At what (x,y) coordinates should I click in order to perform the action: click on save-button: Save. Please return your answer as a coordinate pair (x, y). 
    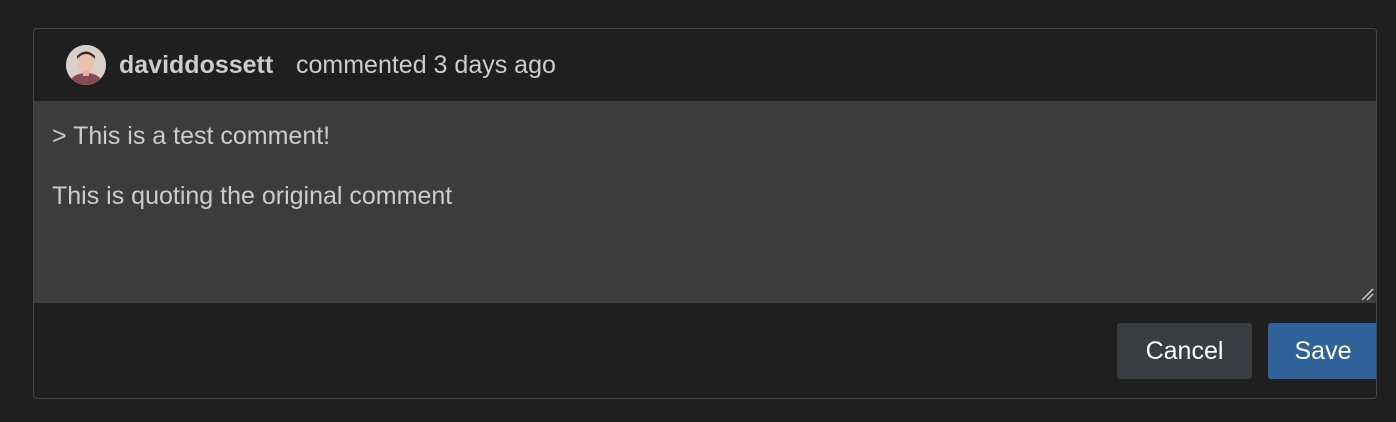
    Looking at the image, I should click on (1322, 351).